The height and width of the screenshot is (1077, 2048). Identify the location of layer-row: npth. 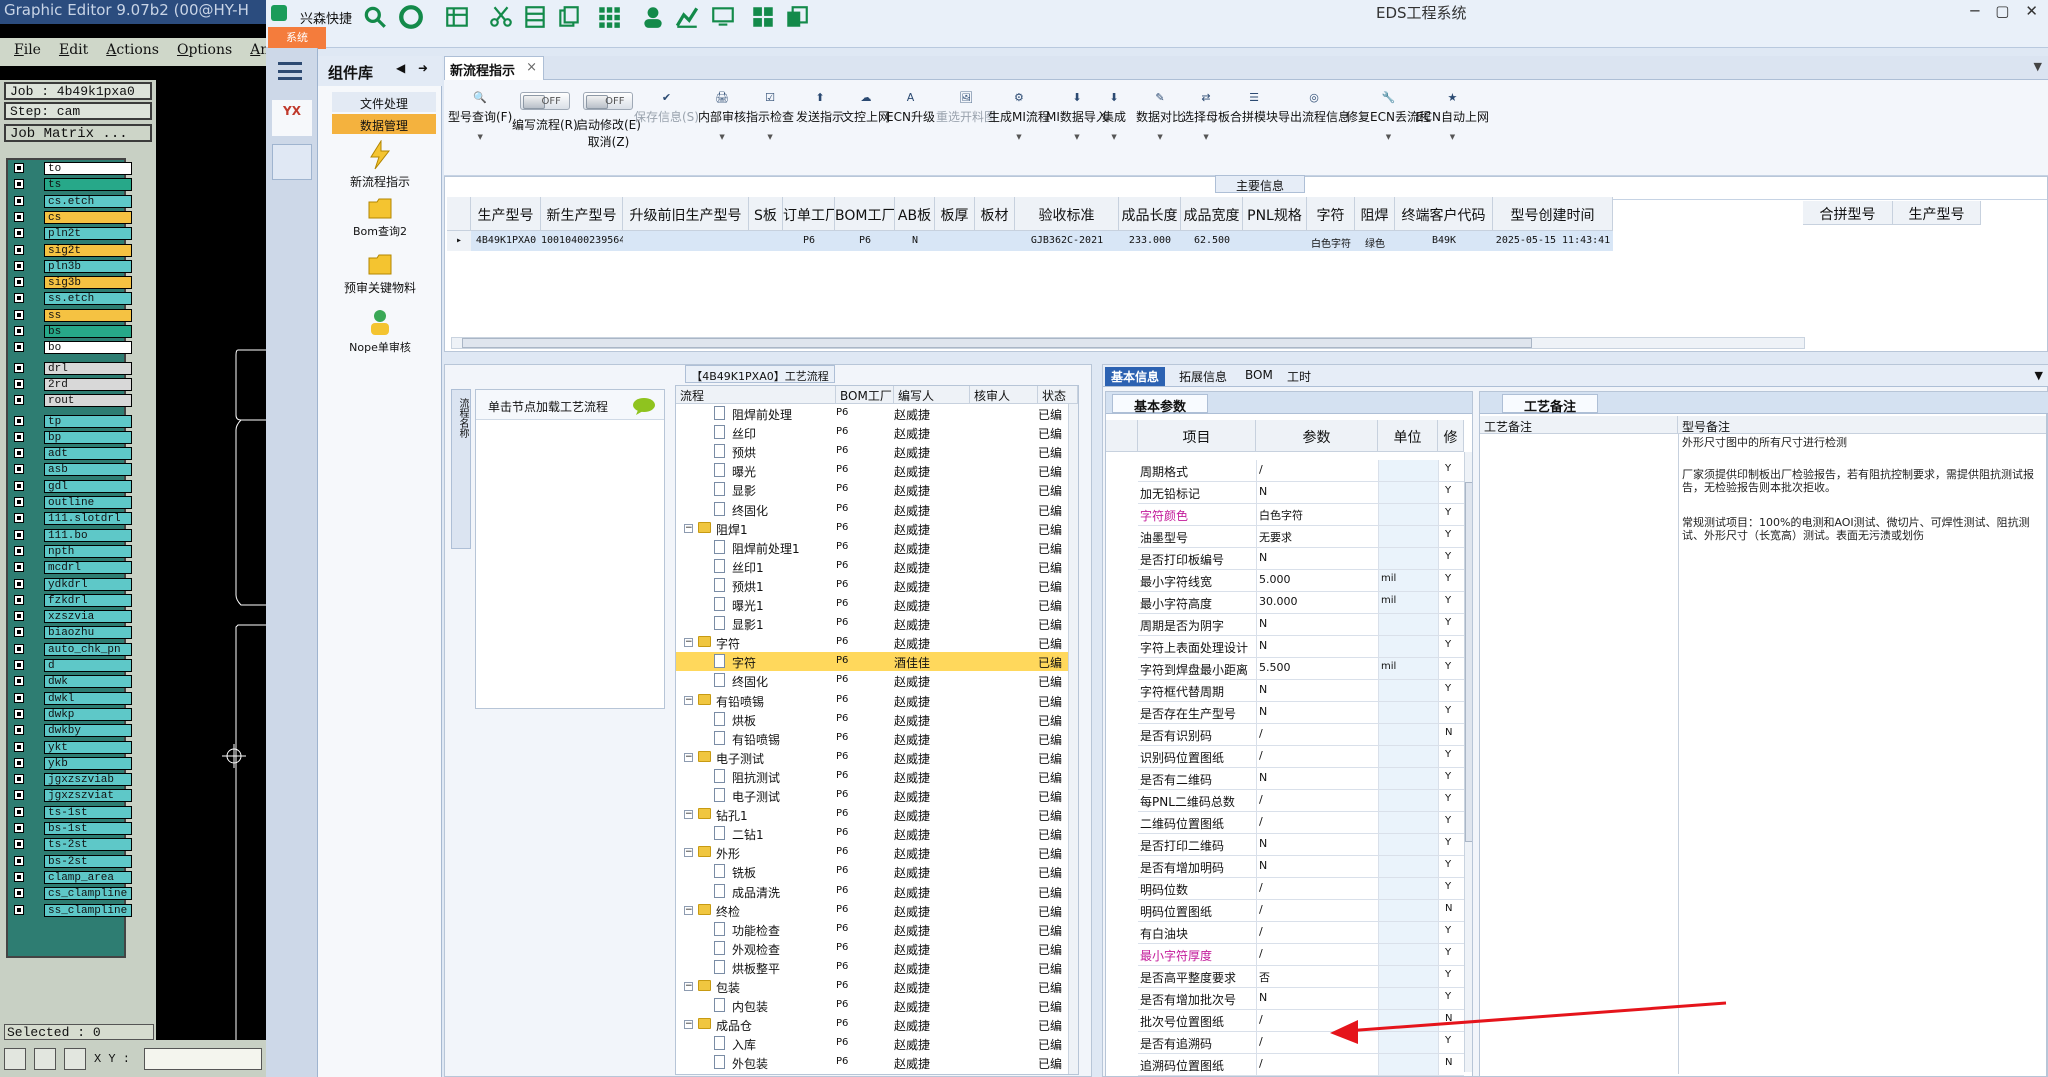
(71, 551).